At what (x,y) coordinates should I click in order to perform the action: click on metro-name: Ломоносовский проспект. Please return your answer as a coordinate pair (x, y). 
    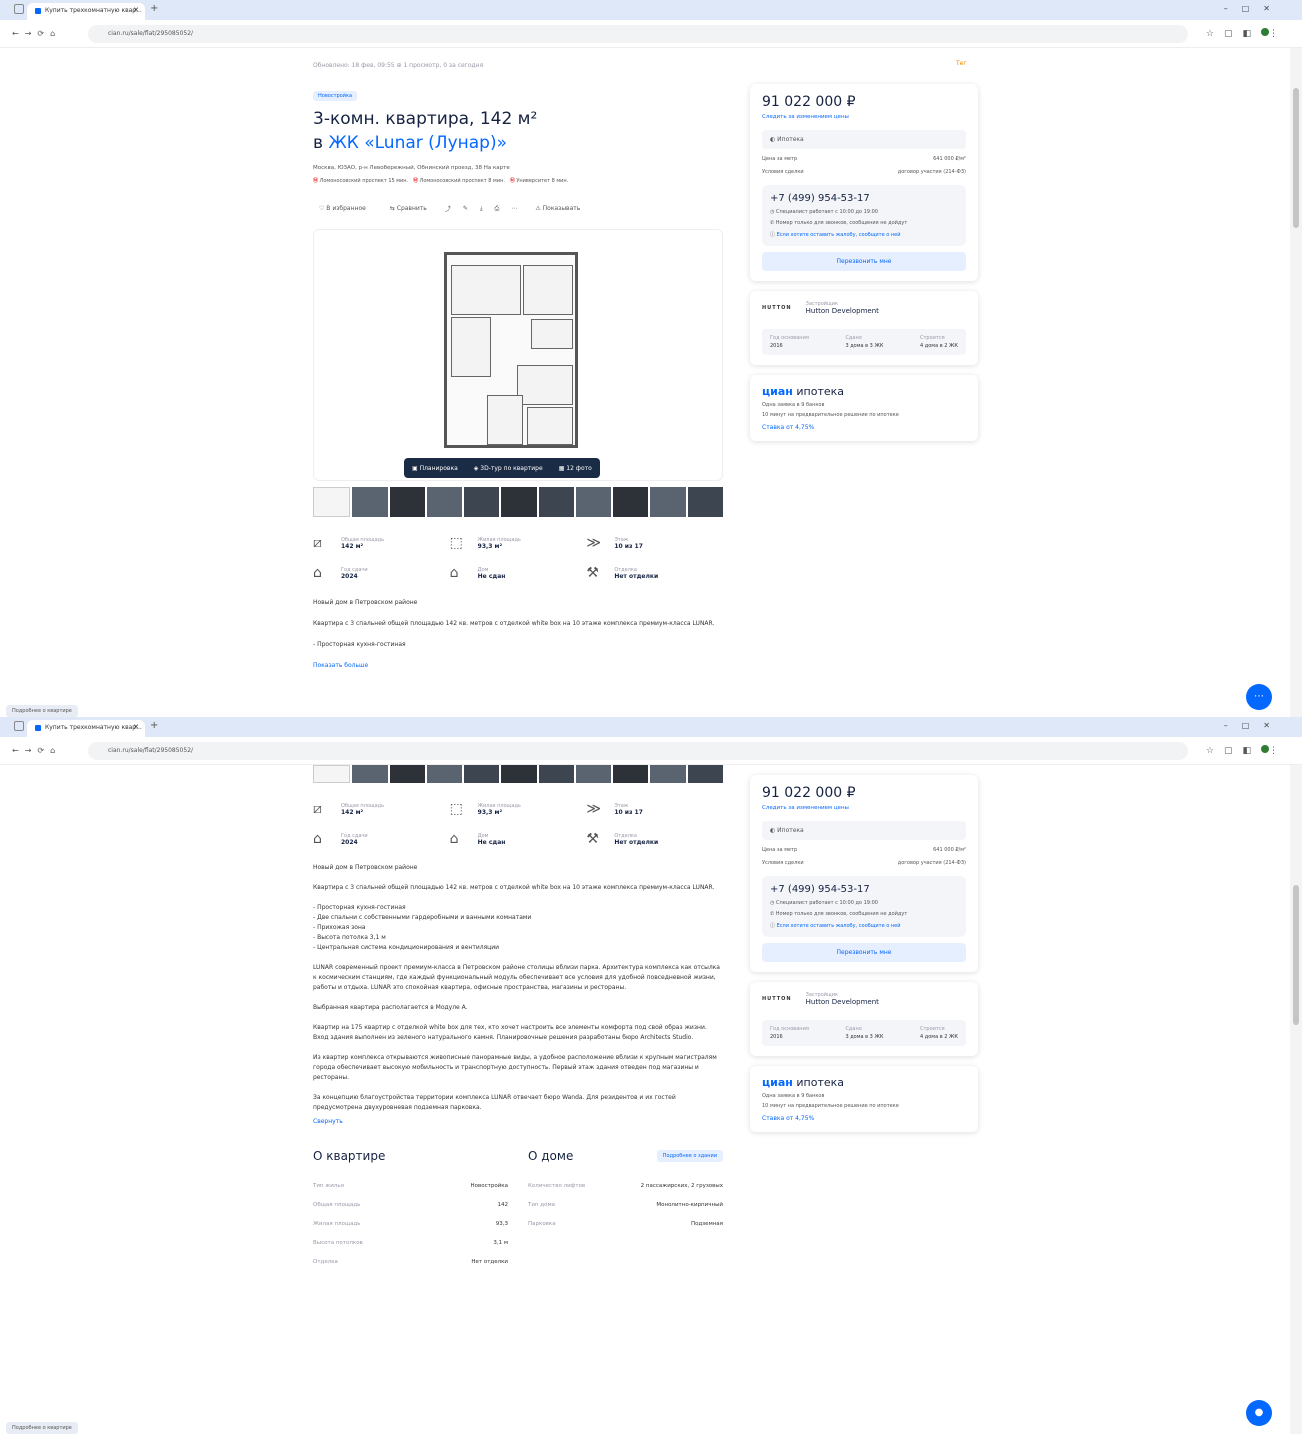
    Looking at the image, I should click on (453, 181).